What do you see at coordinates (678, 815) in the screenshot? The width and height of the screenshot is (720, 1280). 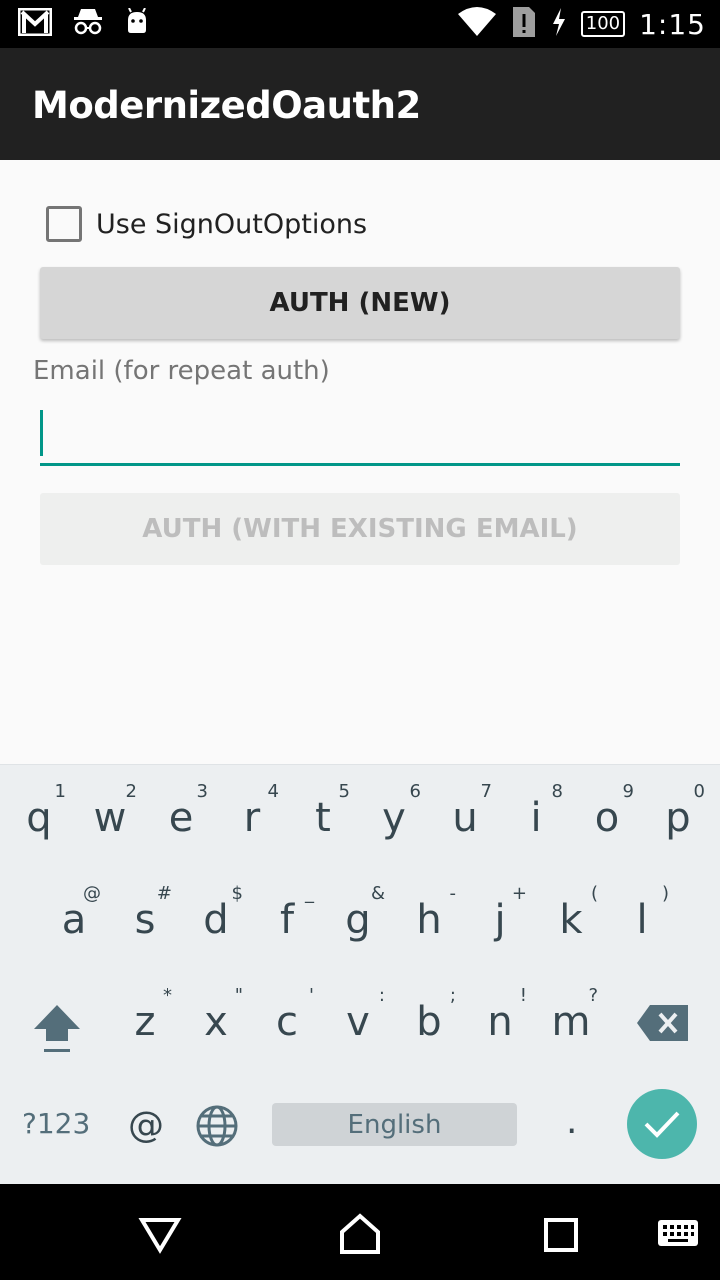 I see `key-p: p0` at bounding box center [678, 815].